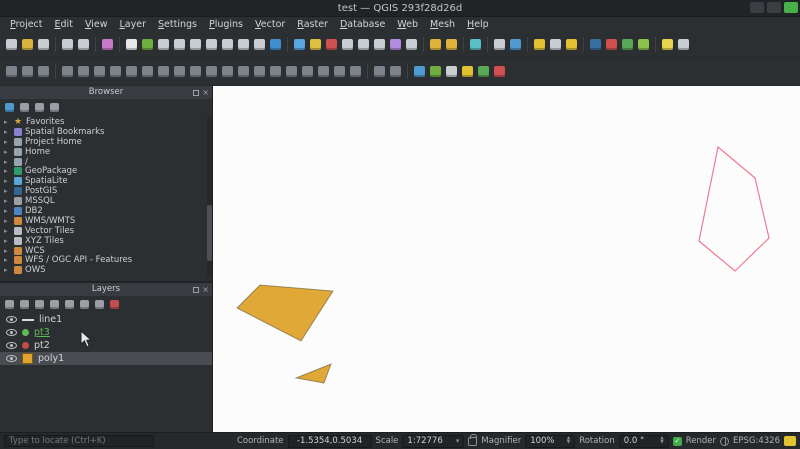 This screenshot has width=800, height=449. Describe the element at coordinates (131, 45) in the screenshot. I see `pan-map-icon` at that location.